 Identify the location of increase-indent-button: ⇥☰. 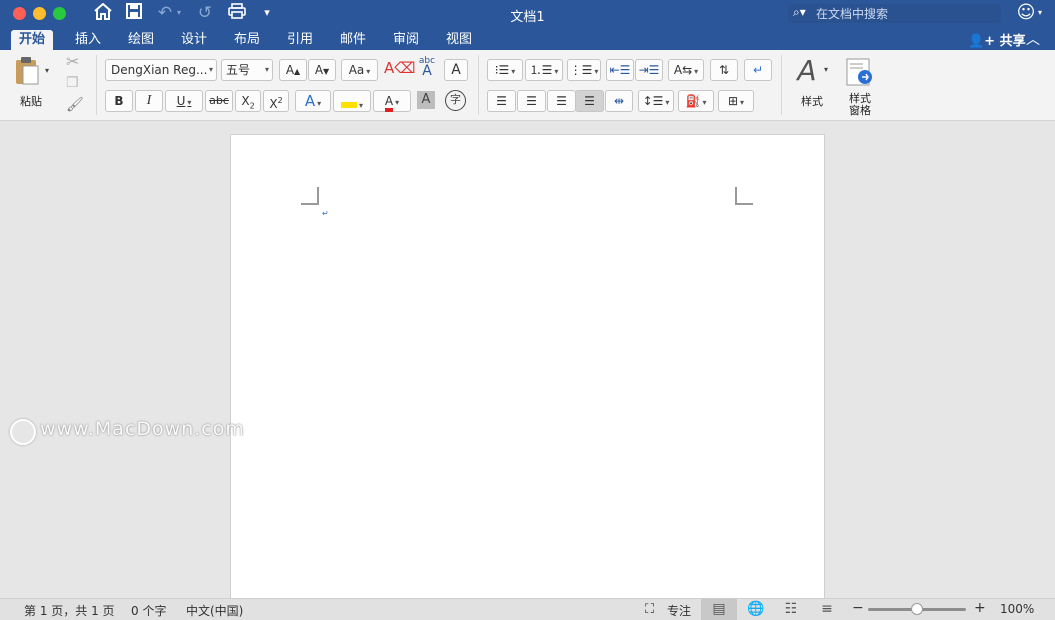
(649, 70).